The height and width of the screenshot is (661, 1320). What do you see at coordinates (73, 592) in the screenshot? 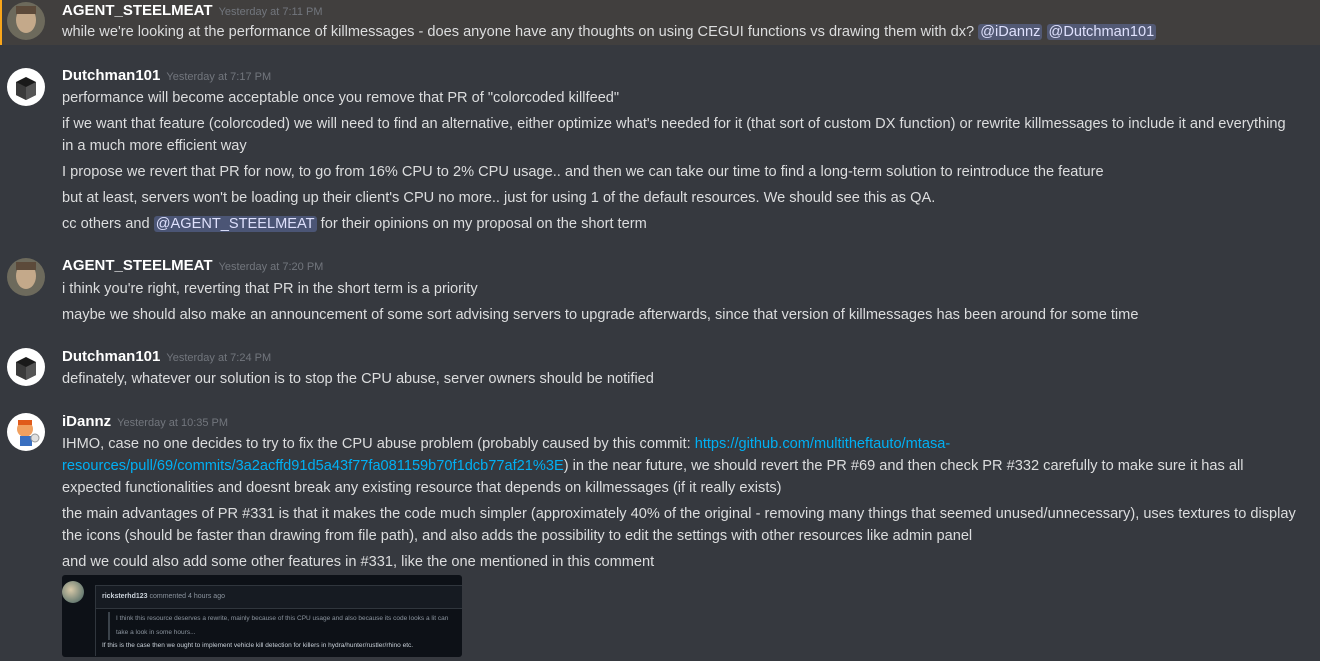
I see `commenter-avatar` at bounding box center [73, 592].